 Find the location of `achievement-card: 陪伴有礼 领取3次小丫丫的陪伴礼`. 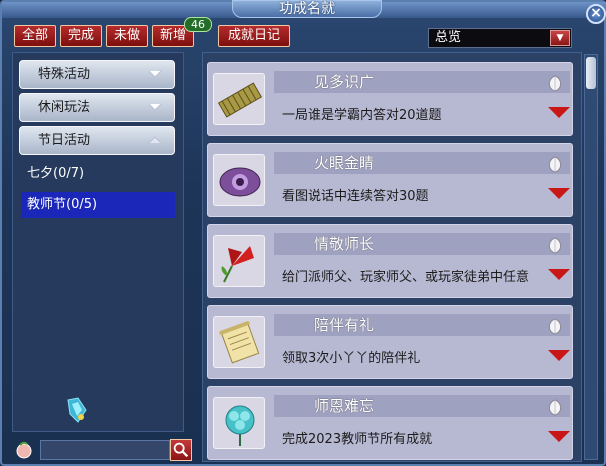

achievement-card: 陪伴有礼 领取3次小丫丫的陪伴礼 is located at coordinates (390, 342).